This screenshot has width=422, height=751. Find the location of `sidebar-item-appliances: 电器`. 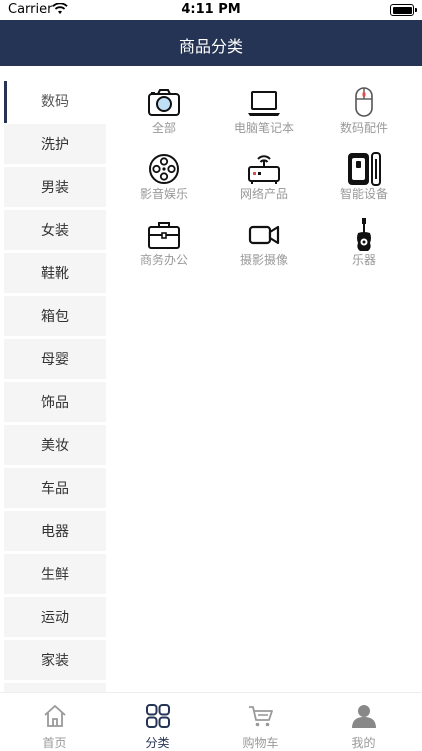

sidebar-item-appliances: 电器 is located at coordinates (55, 531).